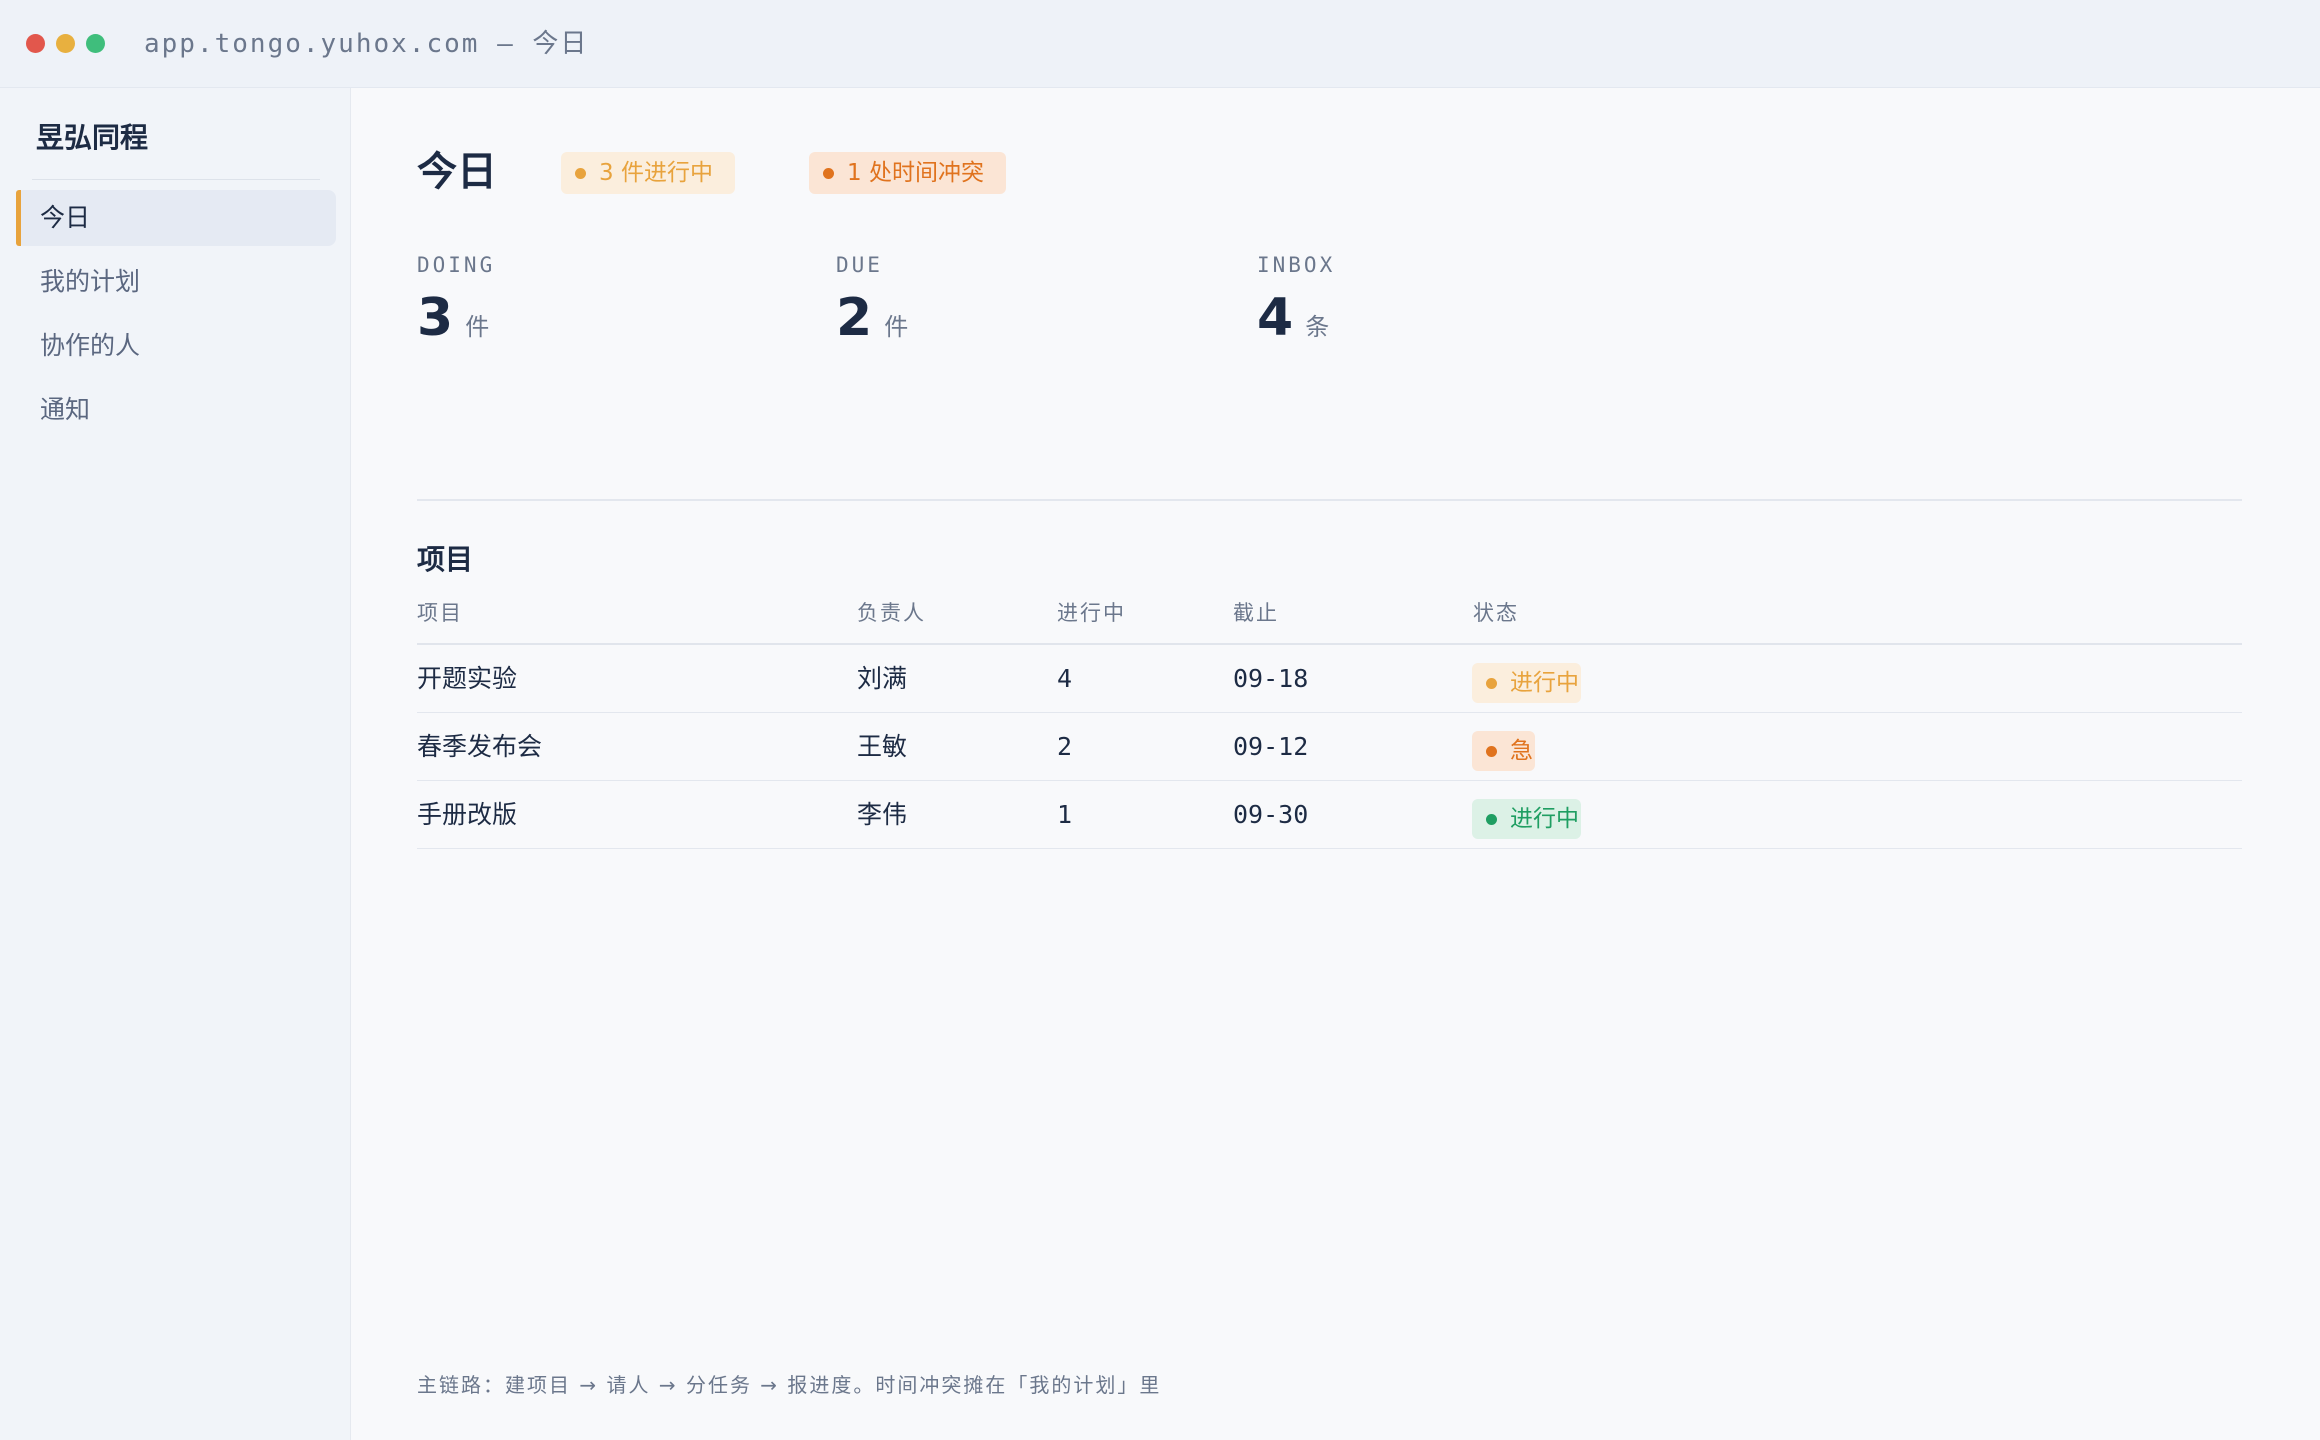  Describe the element at coordinates (1160, 44) in the screenshot. I see `window-titlebar: app.tongo.yuhox.com — 今日` at that location.